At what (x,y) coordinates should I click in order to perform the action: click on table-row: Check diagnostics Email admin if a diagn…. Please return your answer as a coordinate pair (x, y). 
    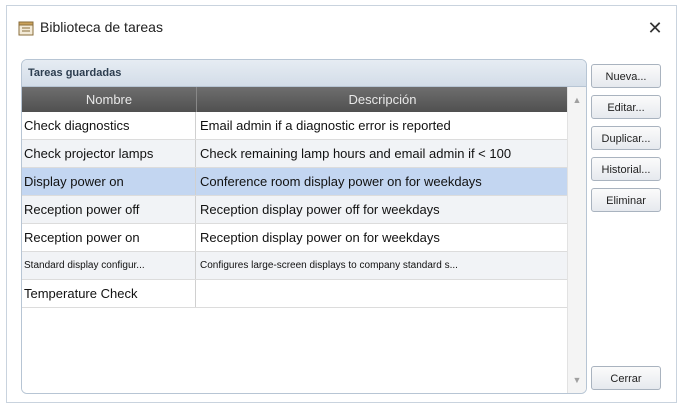
    Looking at the image, I should click on (295, 126).